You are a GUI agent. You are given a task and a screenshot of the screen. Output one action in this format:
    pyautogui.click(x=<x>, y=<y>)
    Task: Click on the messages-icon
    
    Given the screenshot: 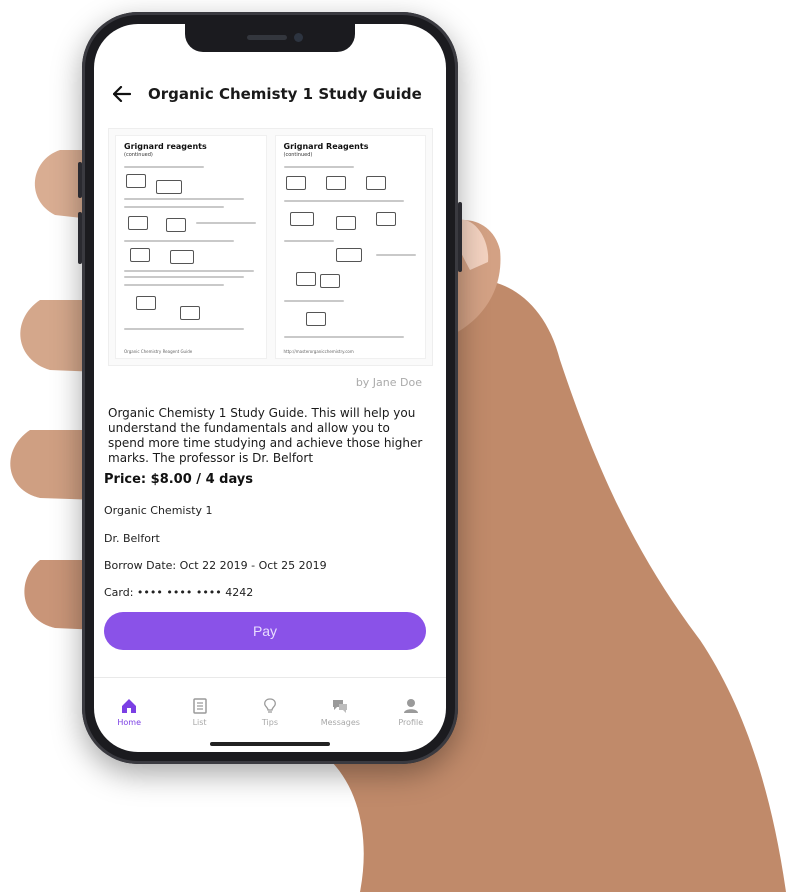 What is the action you would take?
    pyautogui.click(x=340, y=706)
    